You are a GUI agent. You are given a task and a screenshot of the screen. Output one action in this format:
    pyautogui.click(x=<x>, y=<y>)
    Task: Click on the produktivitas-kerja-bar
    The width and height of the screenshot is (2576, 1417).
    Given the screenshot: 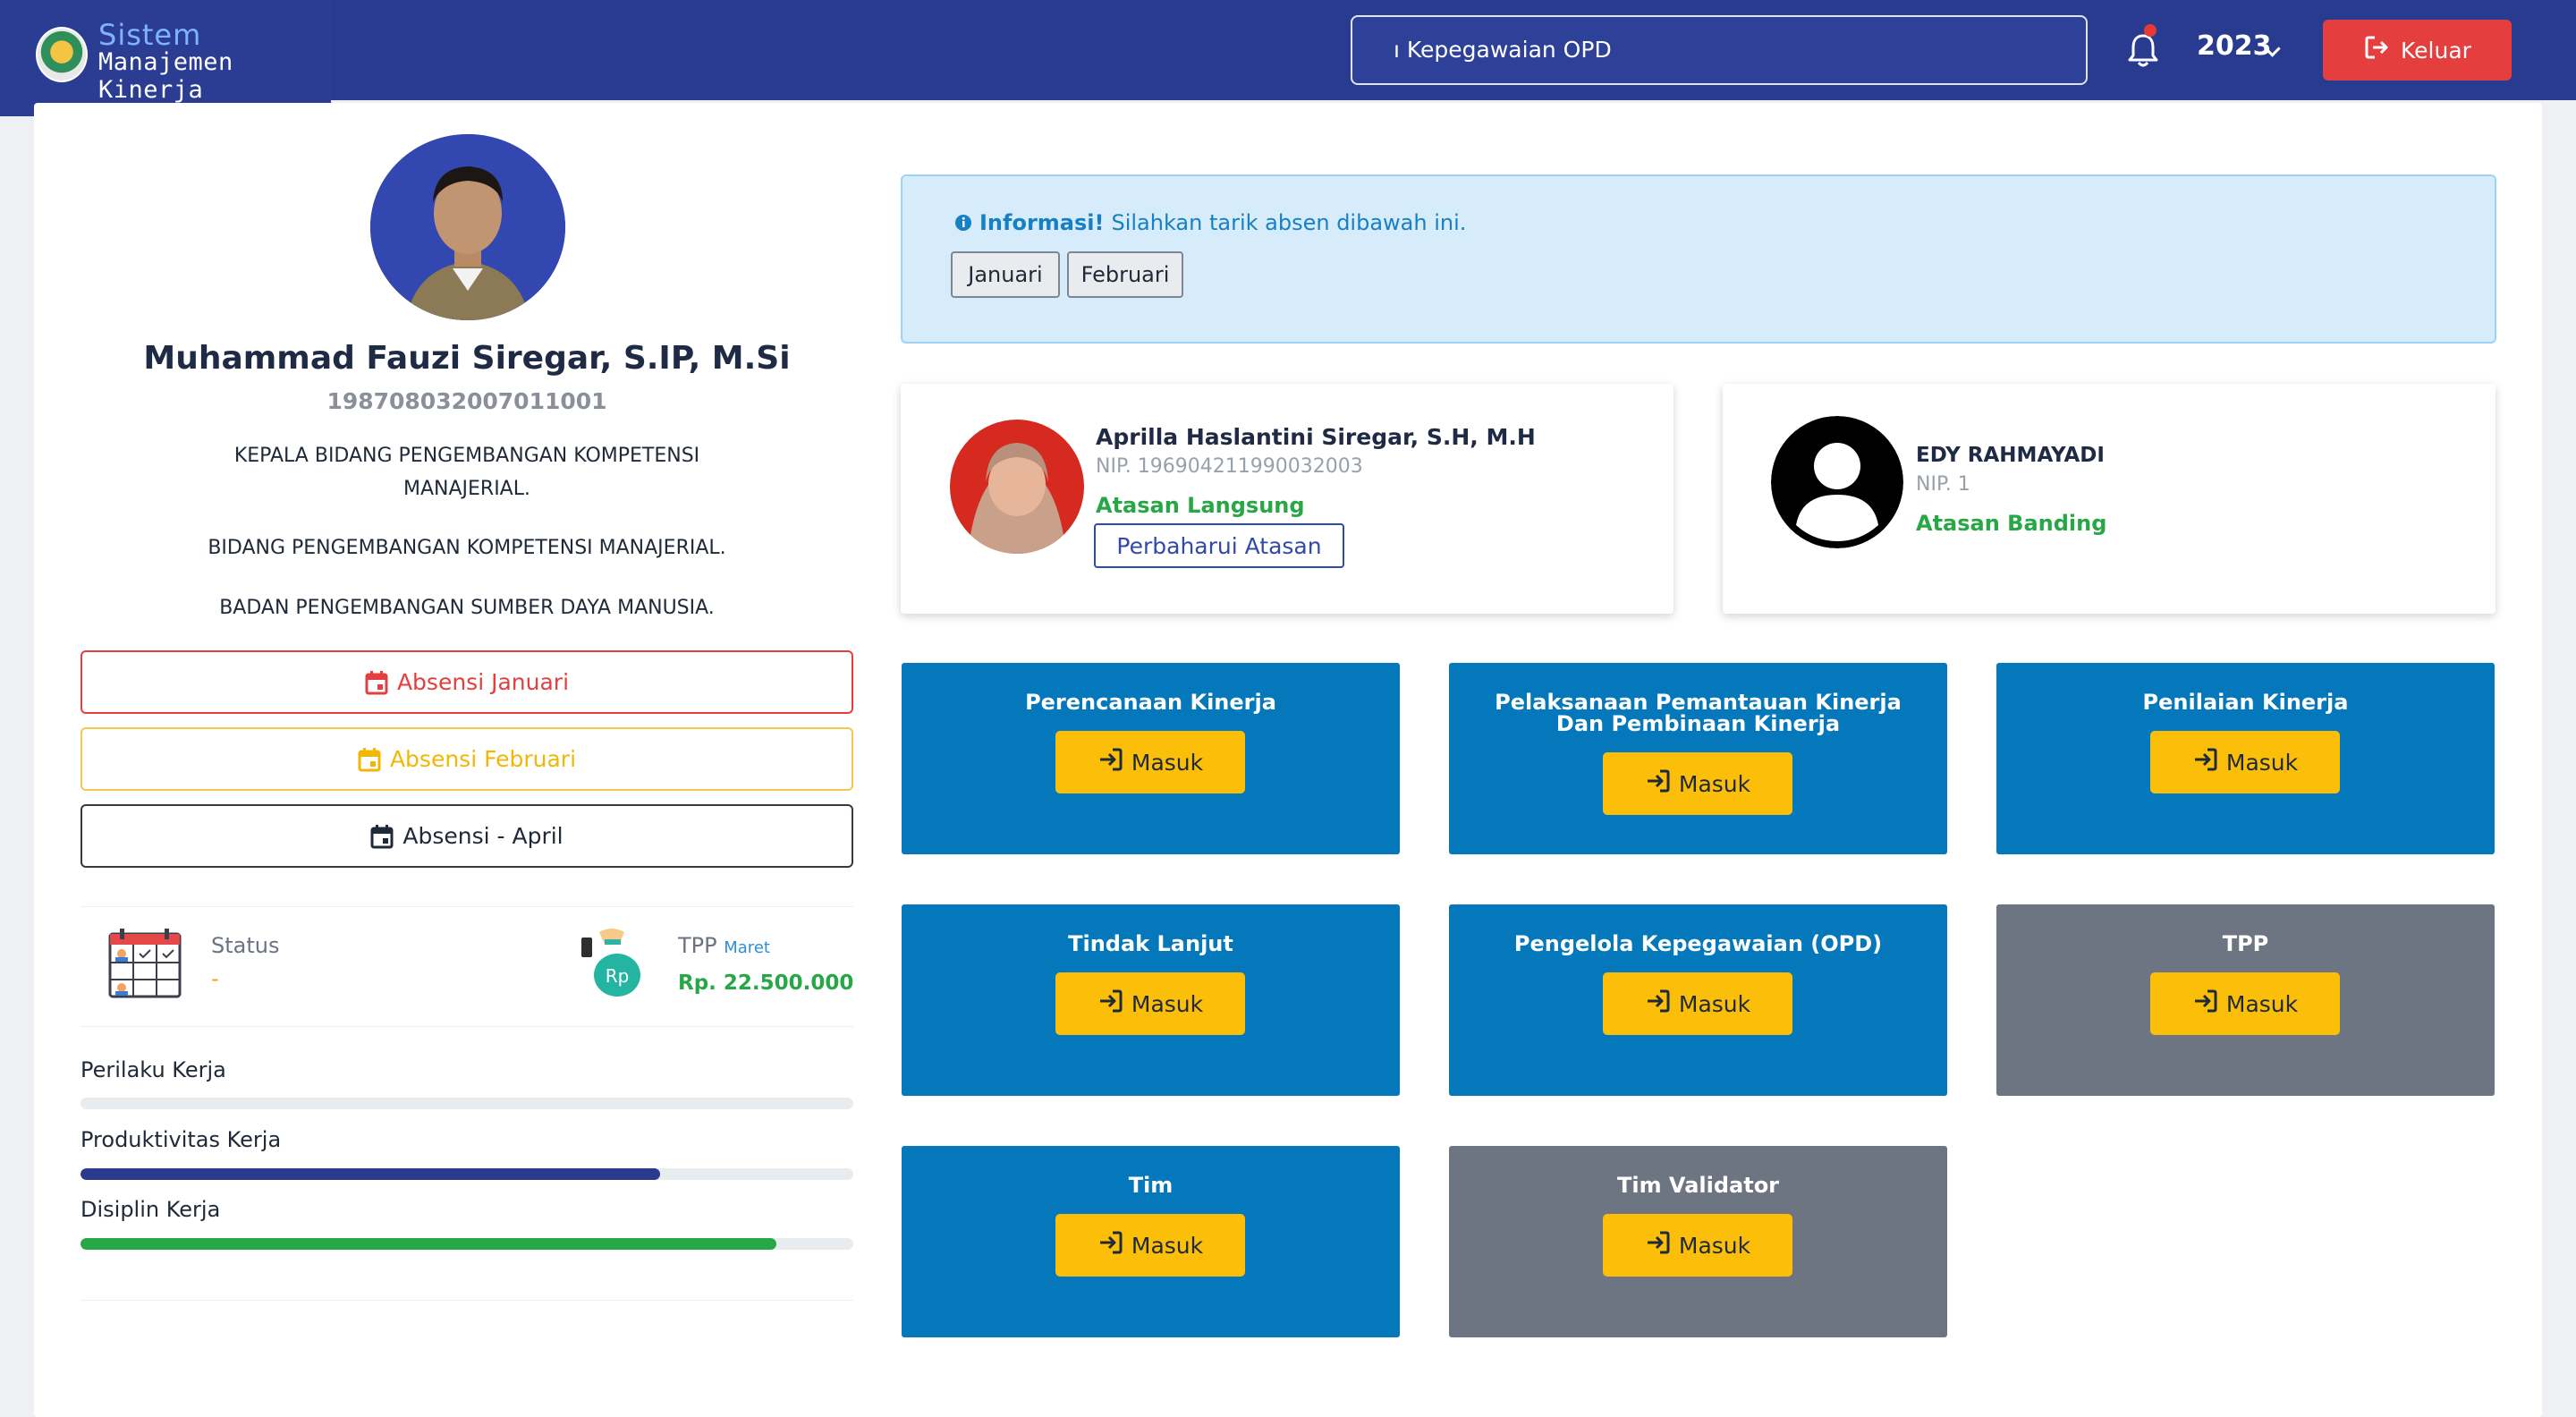 What is the action you would take?
    pyautogui.click(x=466, y=1174)
    